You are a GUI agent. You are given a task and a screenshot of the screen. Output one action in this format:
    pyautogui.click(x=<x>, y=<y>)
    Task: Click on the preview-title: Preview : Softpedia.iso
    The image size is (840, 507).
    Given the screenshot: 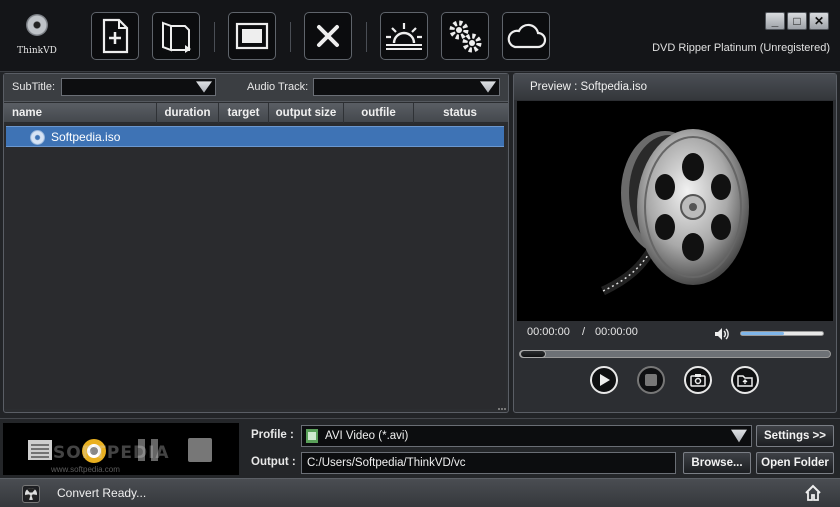 What is the action you would take?
    pyautogui.click(x=675, y=87)
    